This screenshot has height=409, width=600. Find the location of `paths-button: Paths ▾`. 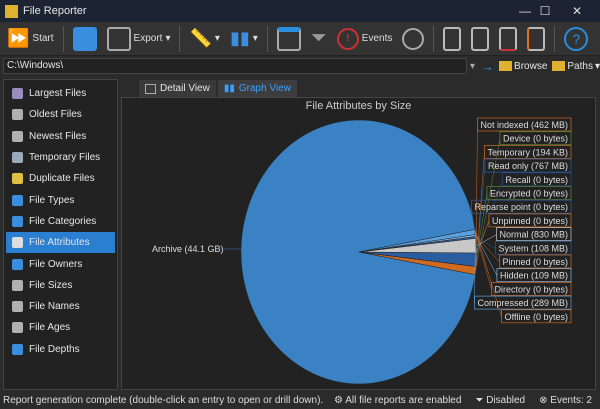

paths-button: Paths ▾ is located at coordinates (576, 66).